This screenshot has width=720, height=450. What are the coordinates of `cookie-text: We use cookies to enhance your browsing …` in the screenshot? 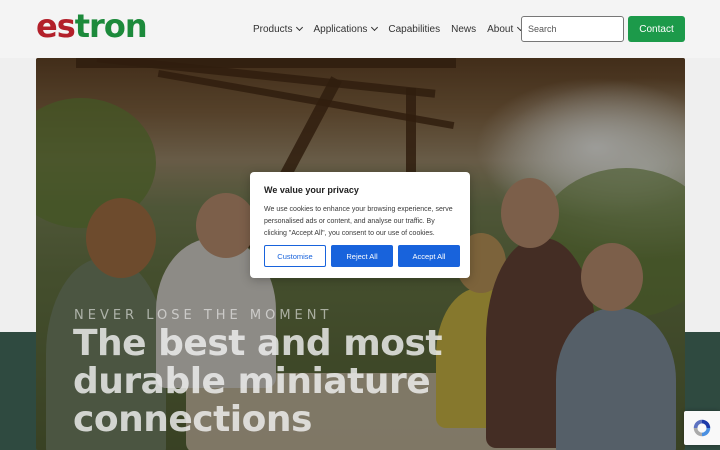 It's located at (358, 221).